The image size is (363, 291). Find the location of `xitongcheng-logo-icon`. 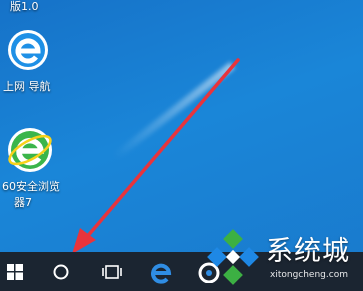

xitongcheng-logo-icon is located at coordinates (233, 257).